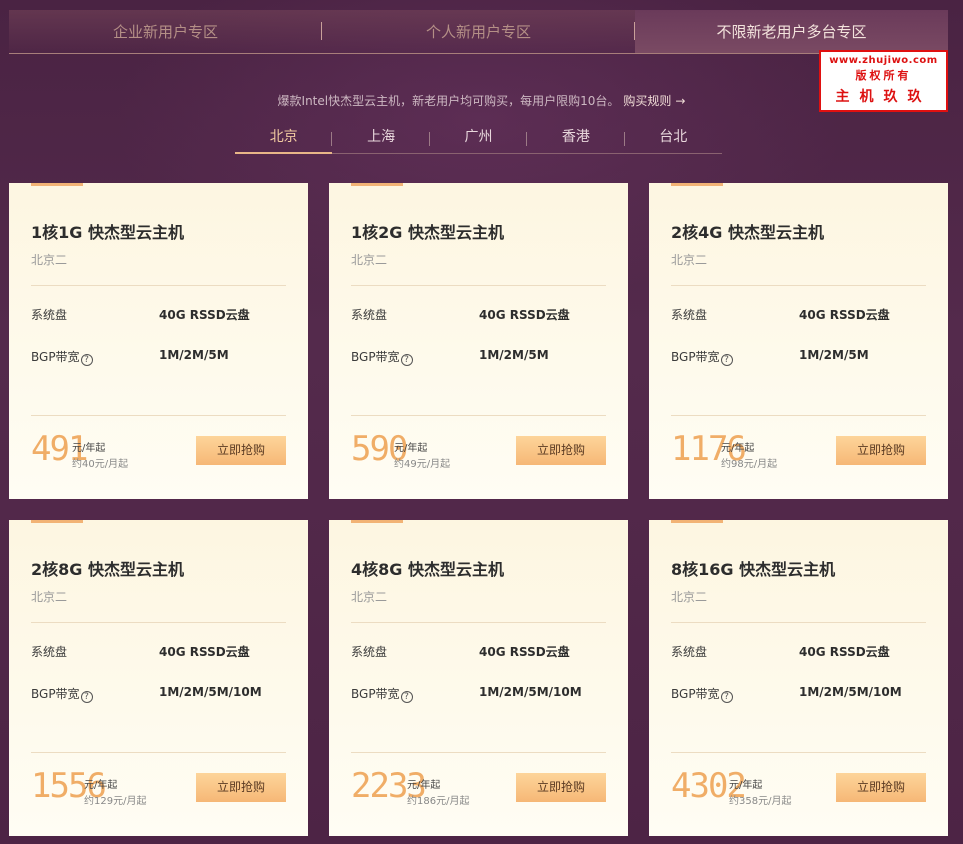 This screenshot has height=844, width=963. What do you see at coordinates (749, 464) in the screenshot?
I see `monthly-price: 约98元/月起` at bounding box center [749, 464].